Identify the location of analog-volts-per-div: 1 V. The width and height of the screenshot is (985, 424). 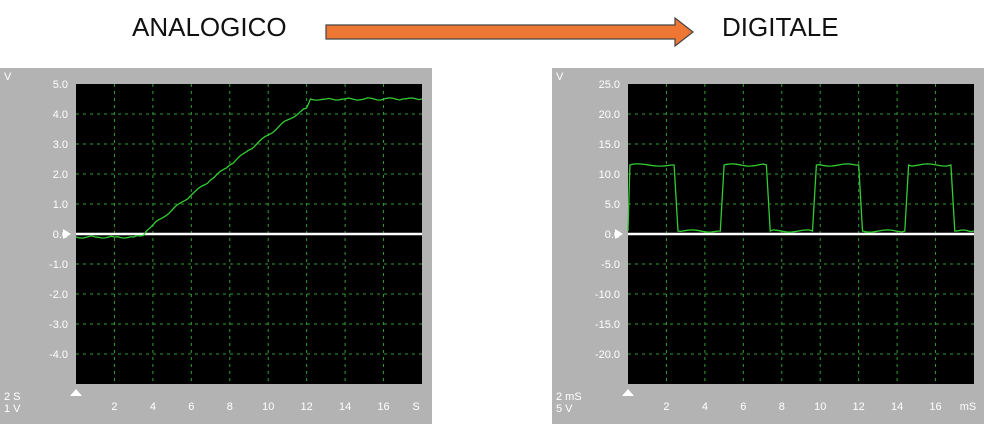
(12, 409).